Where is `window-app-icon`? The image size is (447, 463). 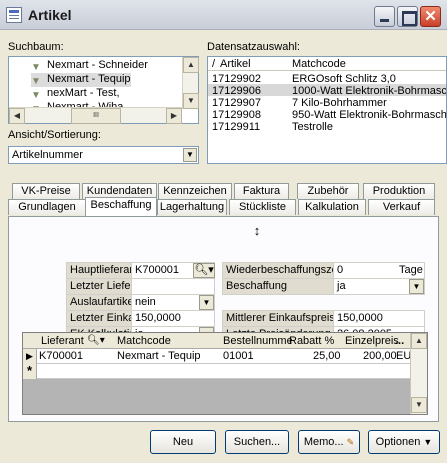 window-app-icon is located at coordinates (14, 15).